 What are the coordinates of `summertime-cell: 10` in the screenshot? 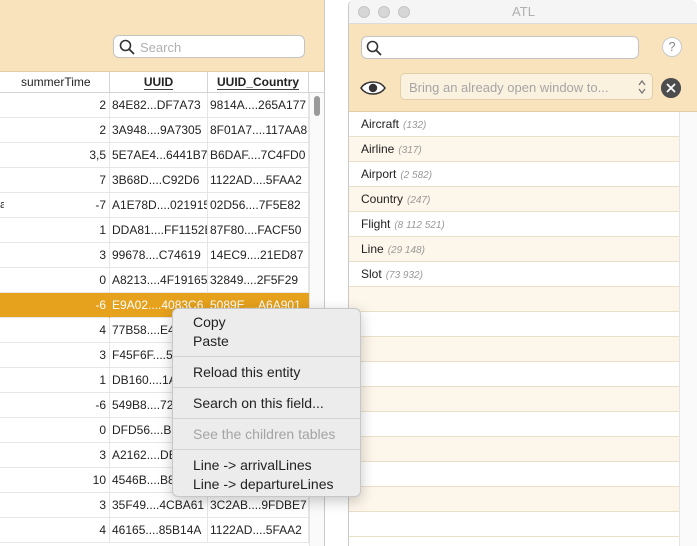 It's located at (57, 480).